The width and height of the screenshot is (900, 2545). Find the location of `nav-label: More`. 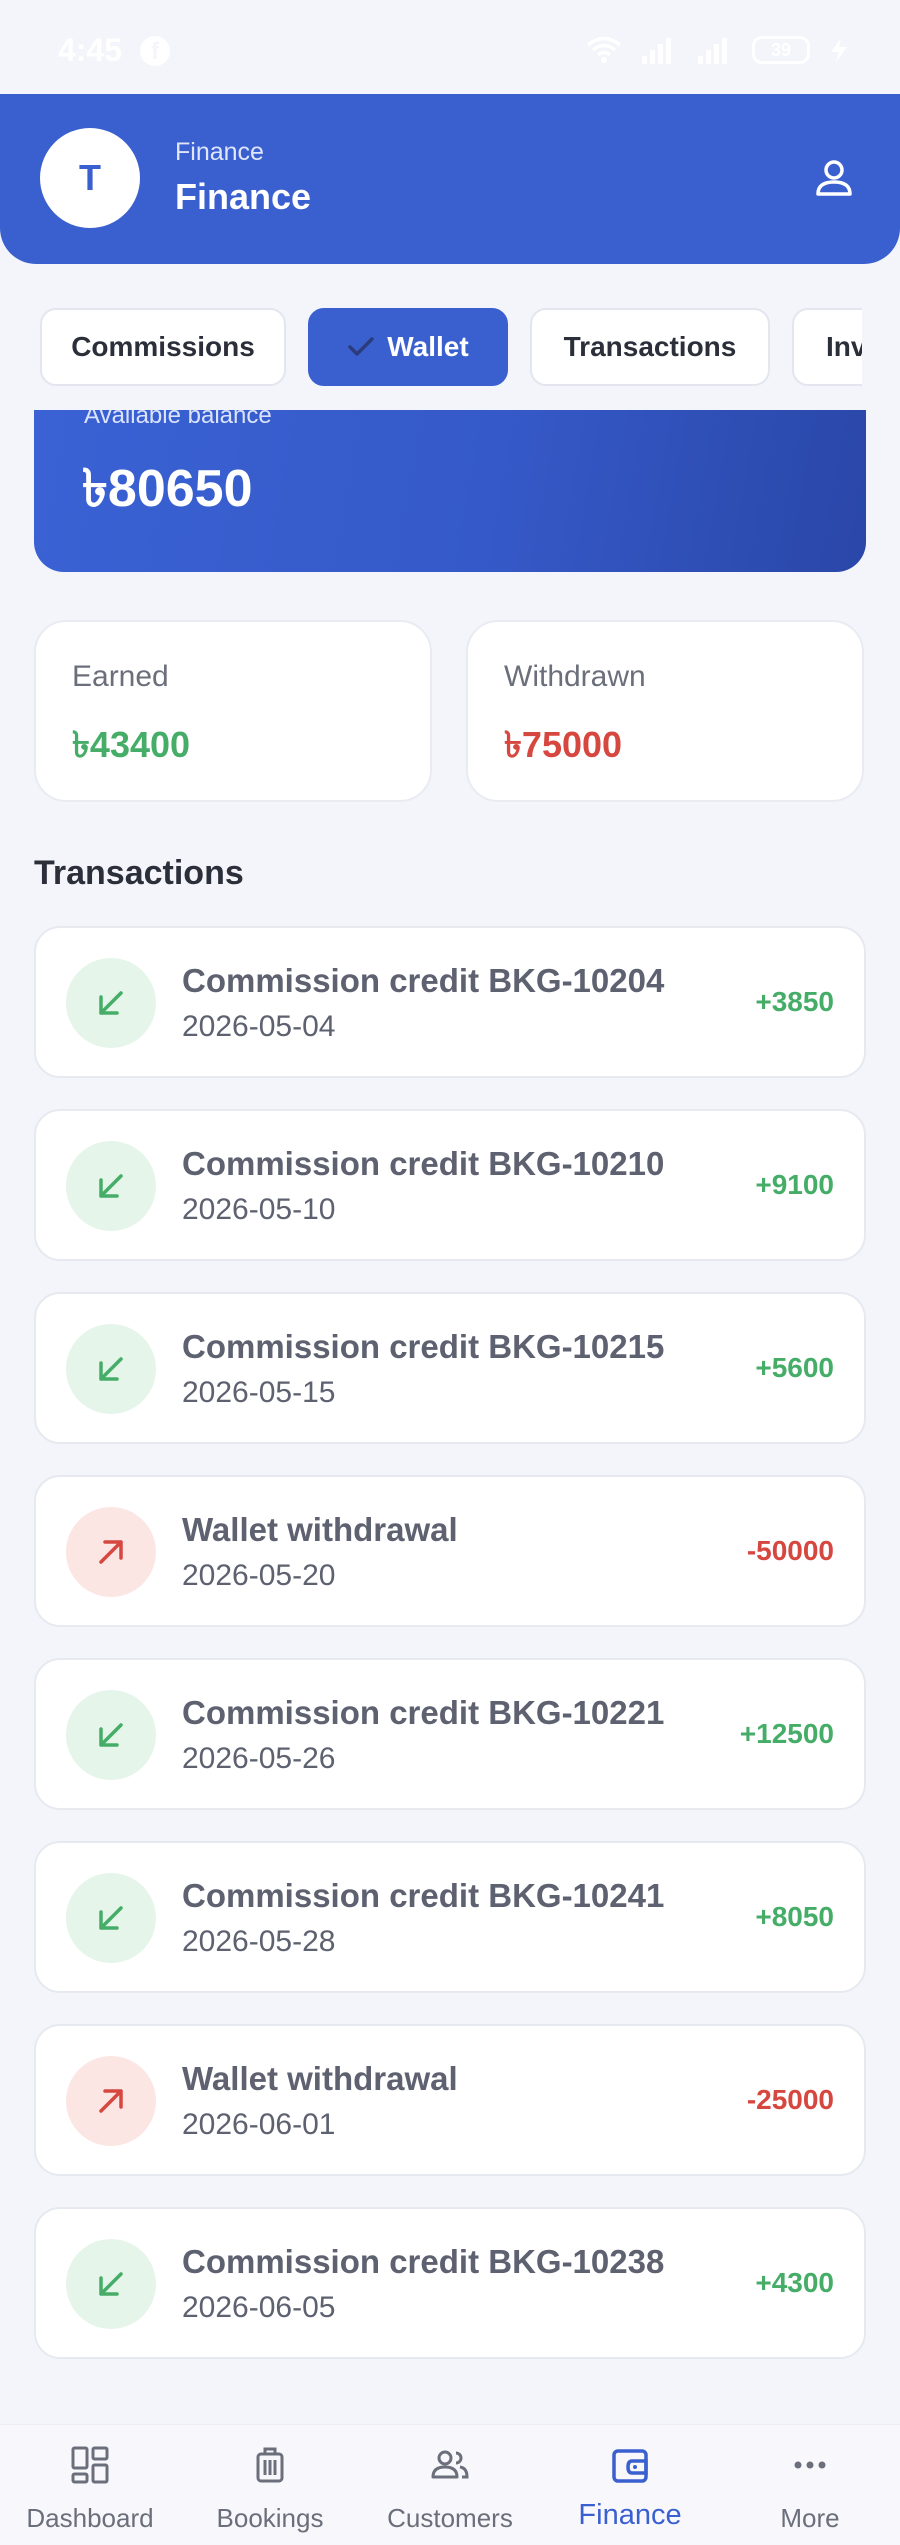

nav-label: More is located at coordinates (810, 2518).